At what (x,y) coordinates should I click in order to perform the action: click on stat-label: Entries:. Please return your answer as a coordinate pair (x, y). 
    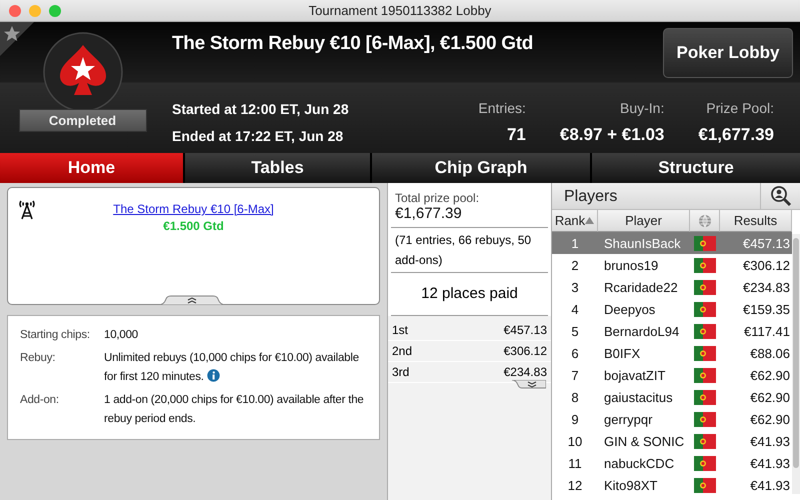
    Looking at the image, I should click on (502, 108).